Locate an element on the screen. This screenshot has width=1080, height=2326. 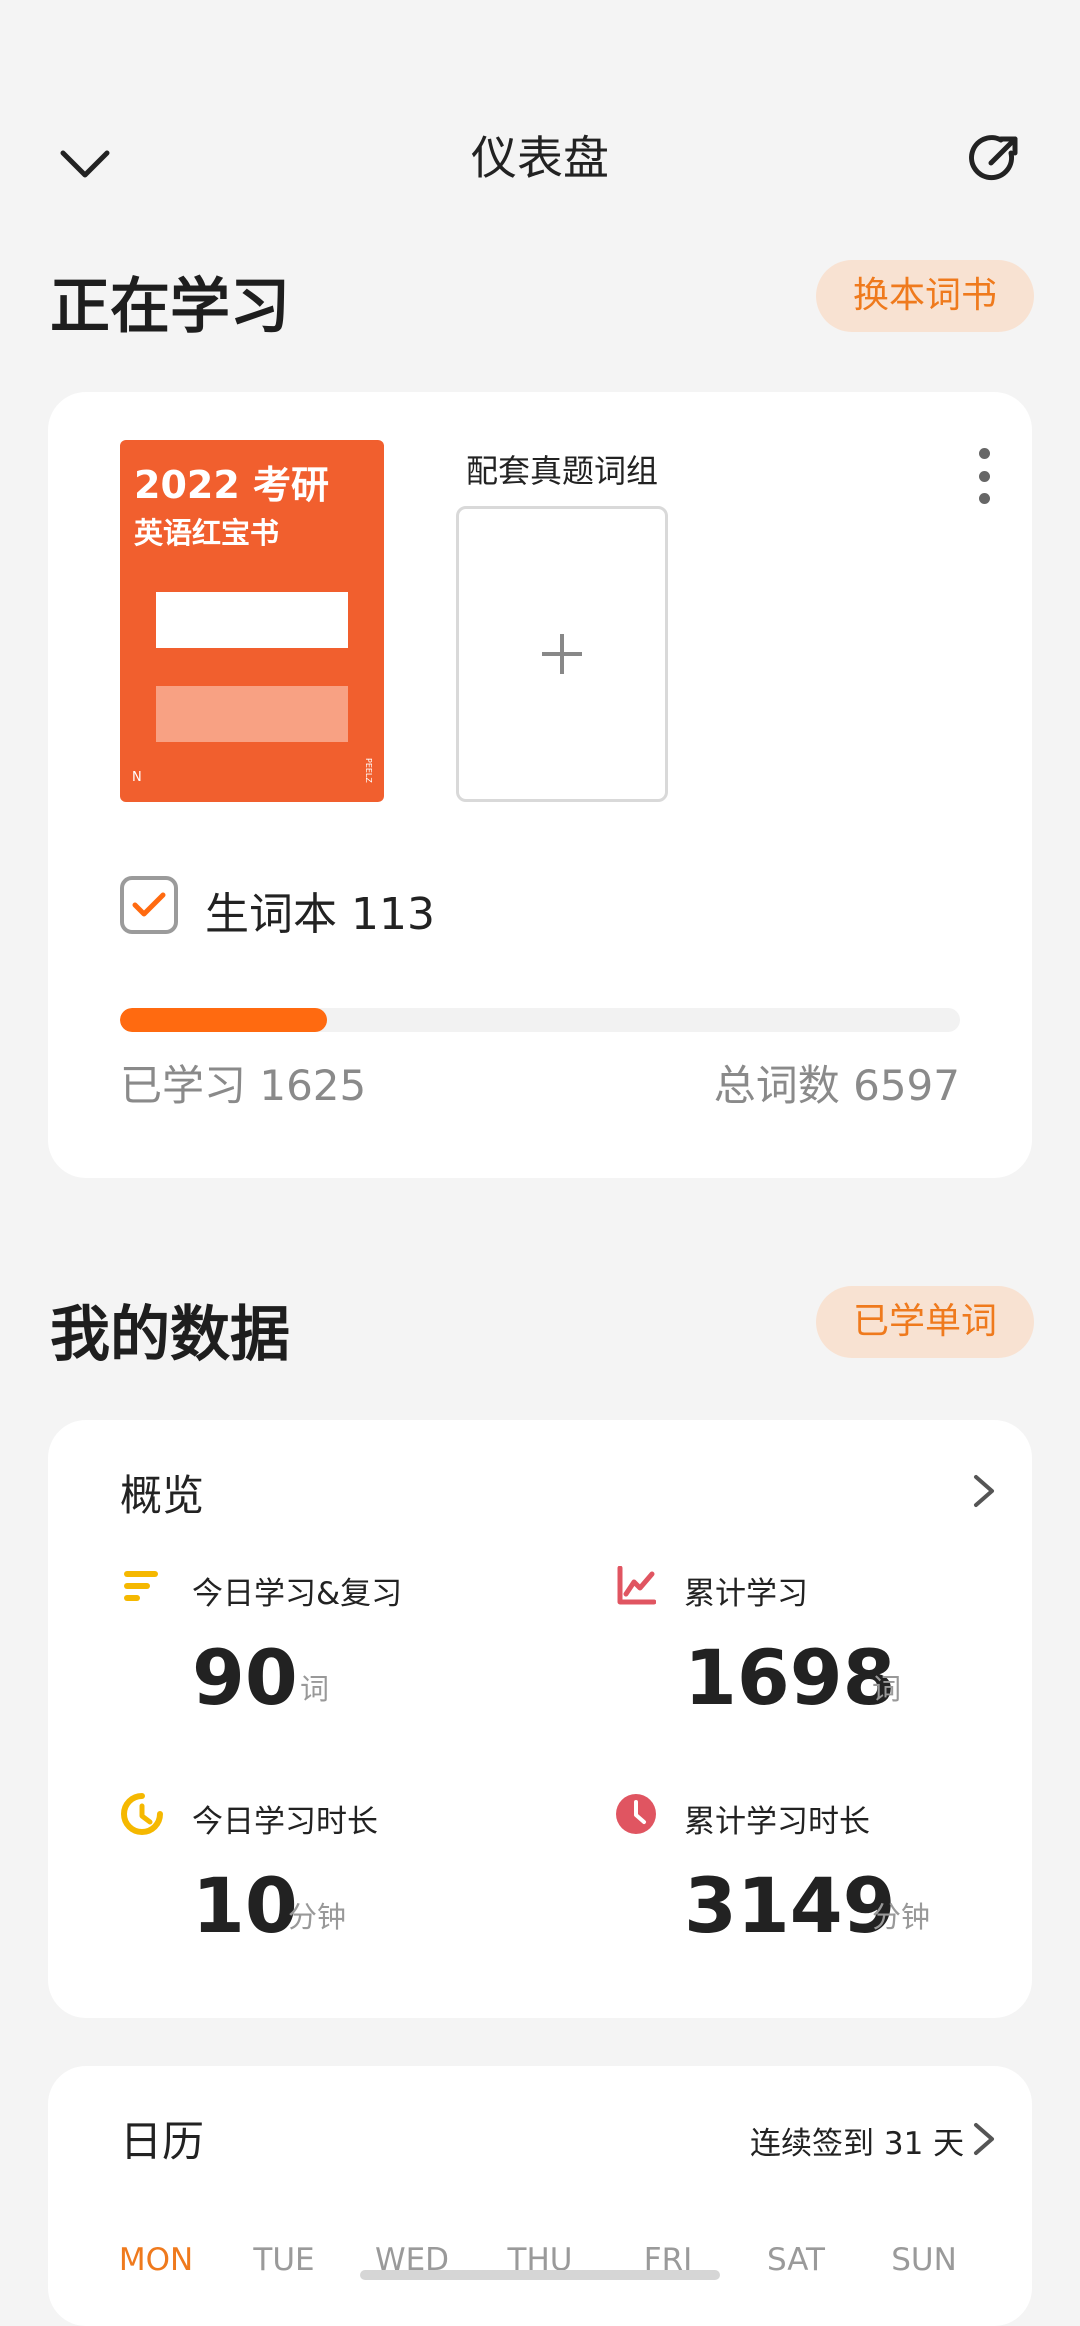
stat-value: 3149 is located at coordinates (790, 1905).